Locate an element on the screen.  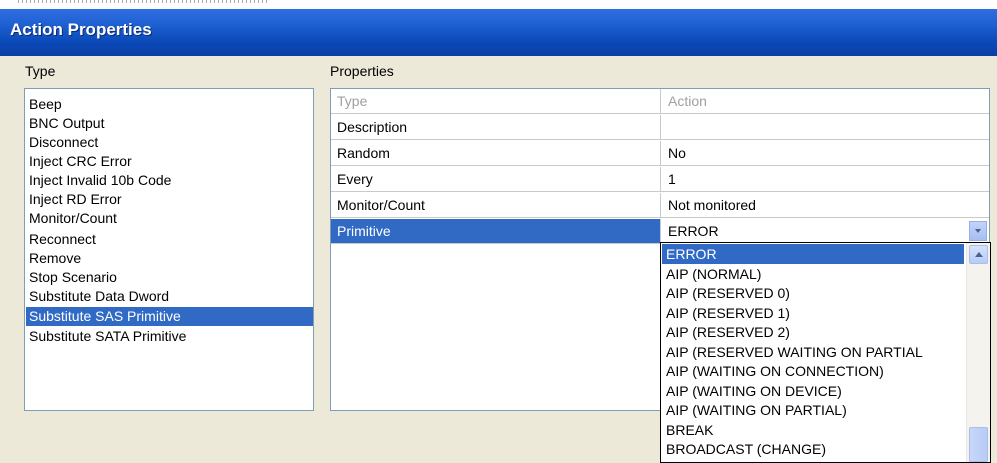
type-list-item: Disconnect is located at coordinates (169, 142).